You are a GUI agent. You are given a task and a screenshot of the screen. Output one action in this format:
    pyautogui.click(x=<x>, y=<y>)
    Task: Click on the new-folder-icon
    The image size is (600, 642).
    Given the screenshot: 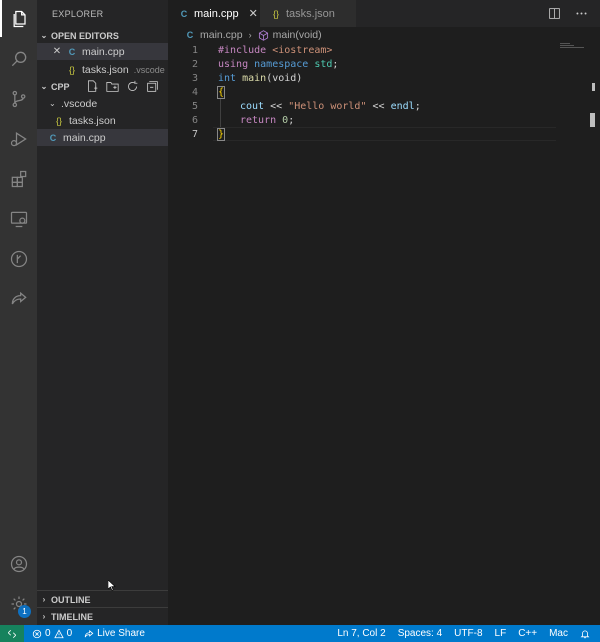 What is the action you would take?
    pyautogui.click(x=112, y=86)
    